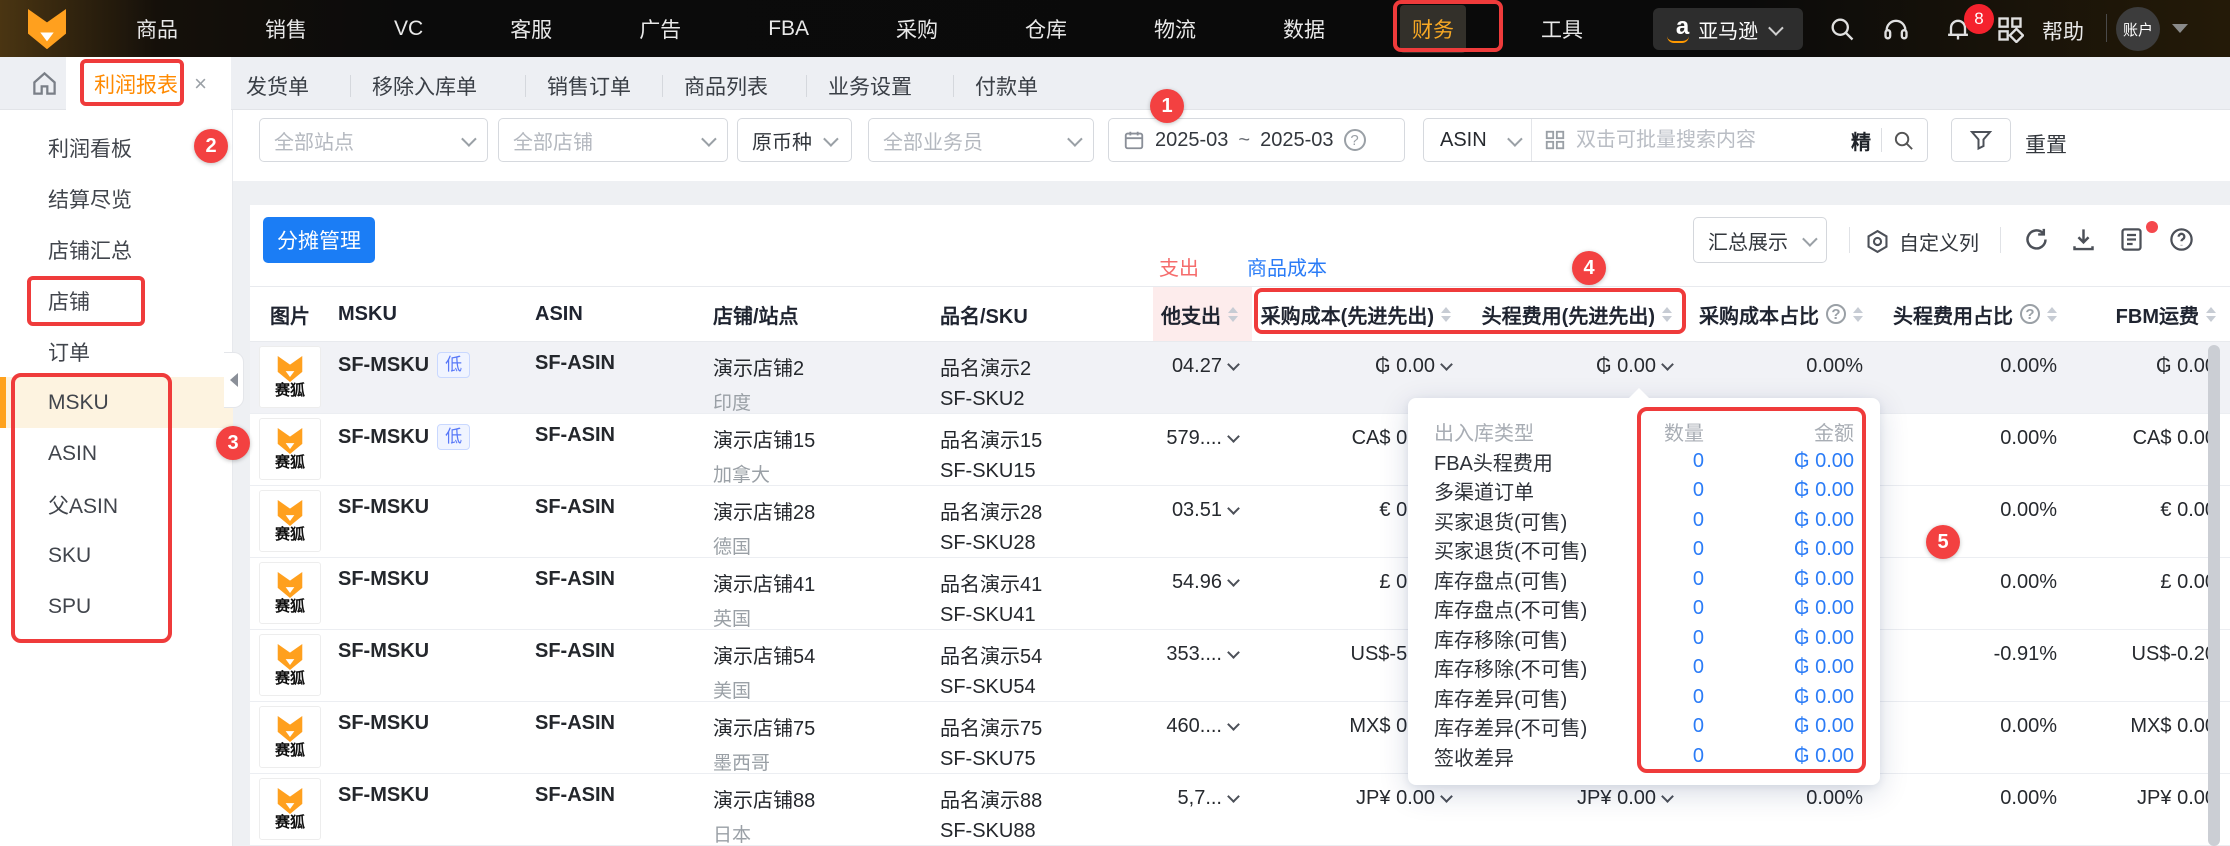 The height and width of the screenshot is (846, 2230). Describe the element at coordinates (319, 240) in the screenshot. I see `allocate-manage-button: 分摊管理` at that location.